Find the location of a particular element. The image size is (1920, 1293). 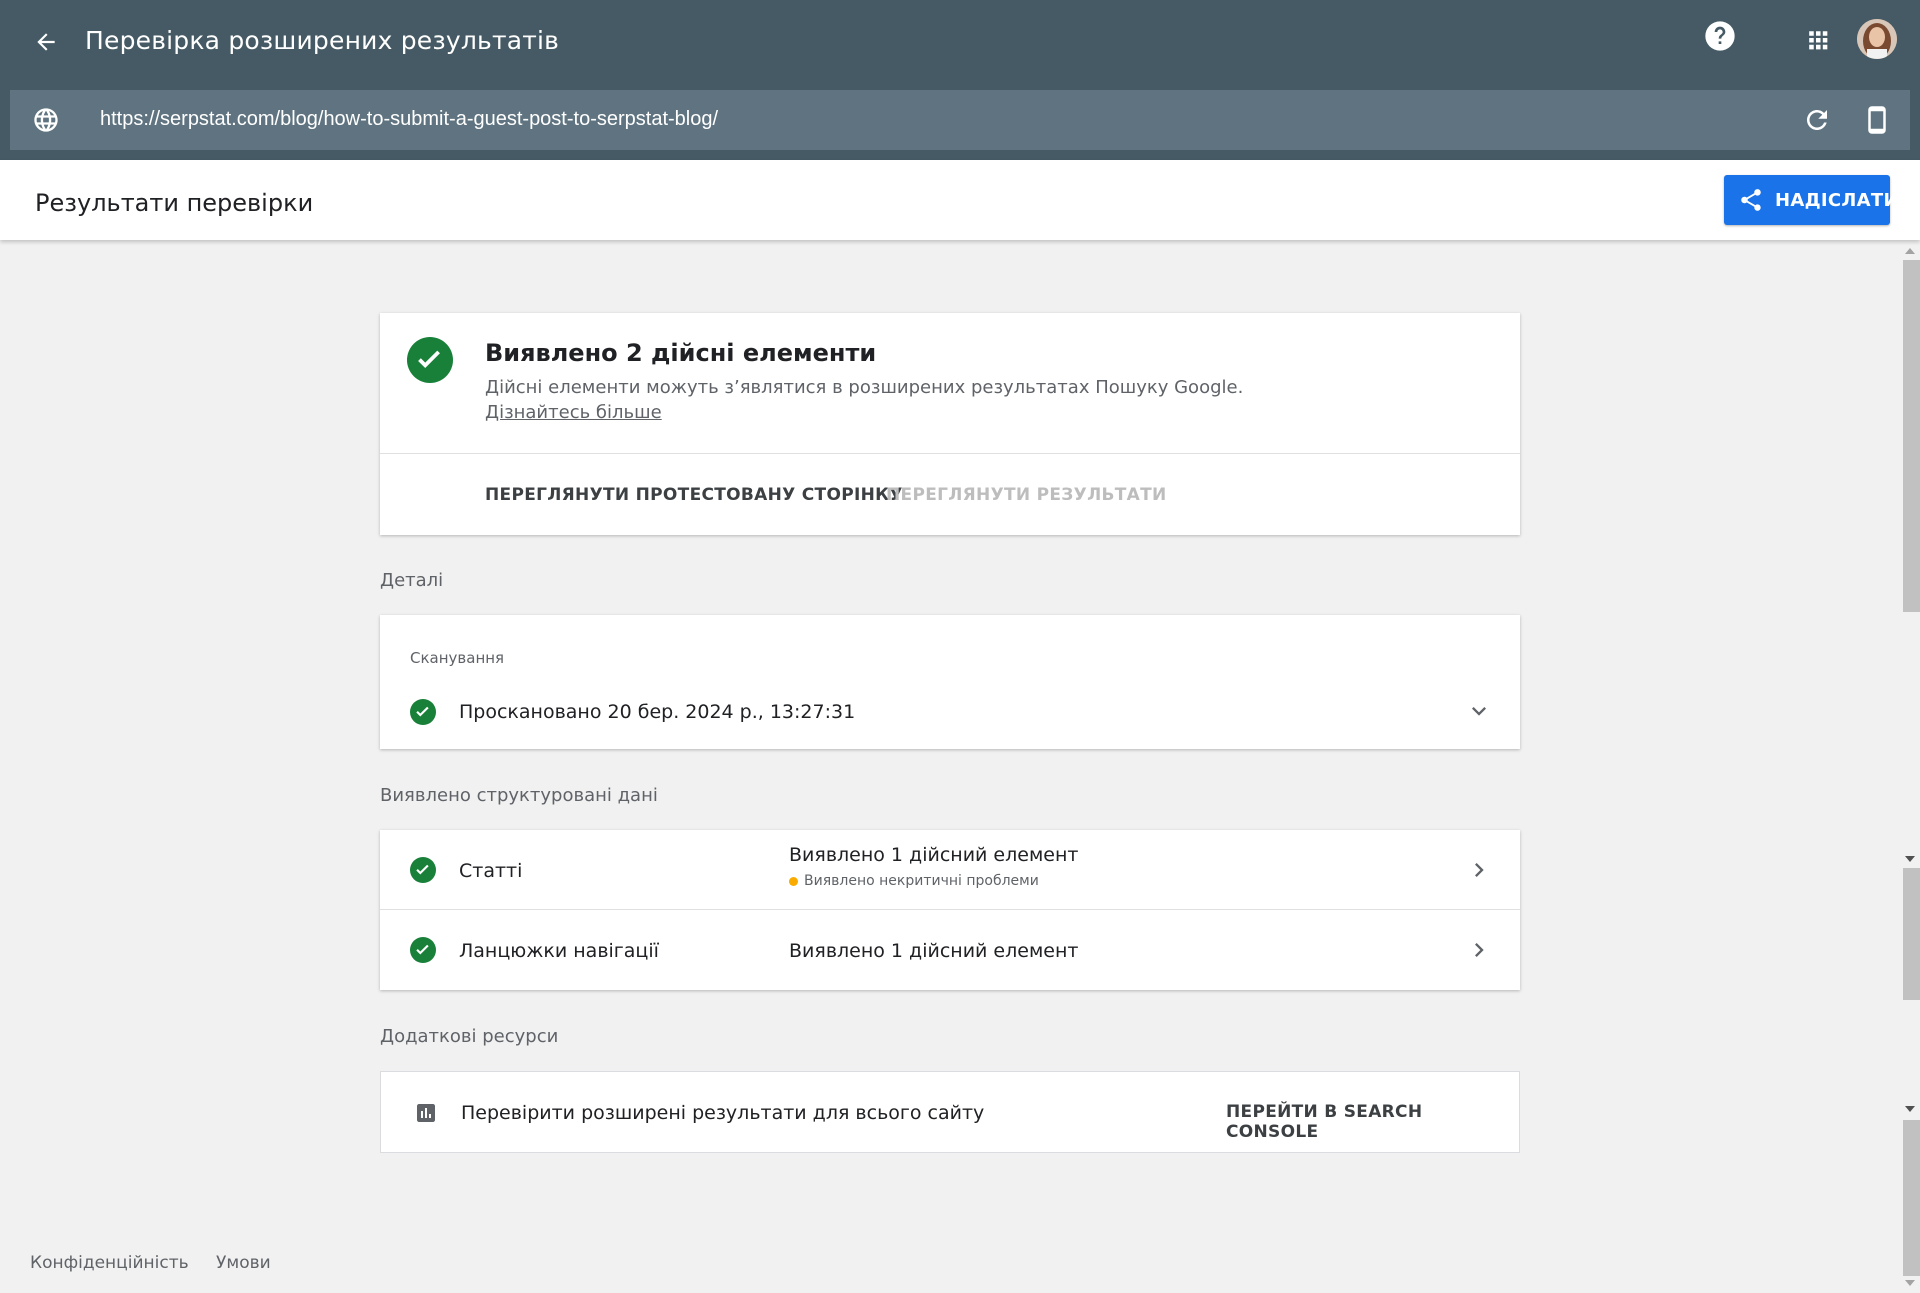

submit-button: НАДІСЛАТИ is located at coordinates (1811, 200).